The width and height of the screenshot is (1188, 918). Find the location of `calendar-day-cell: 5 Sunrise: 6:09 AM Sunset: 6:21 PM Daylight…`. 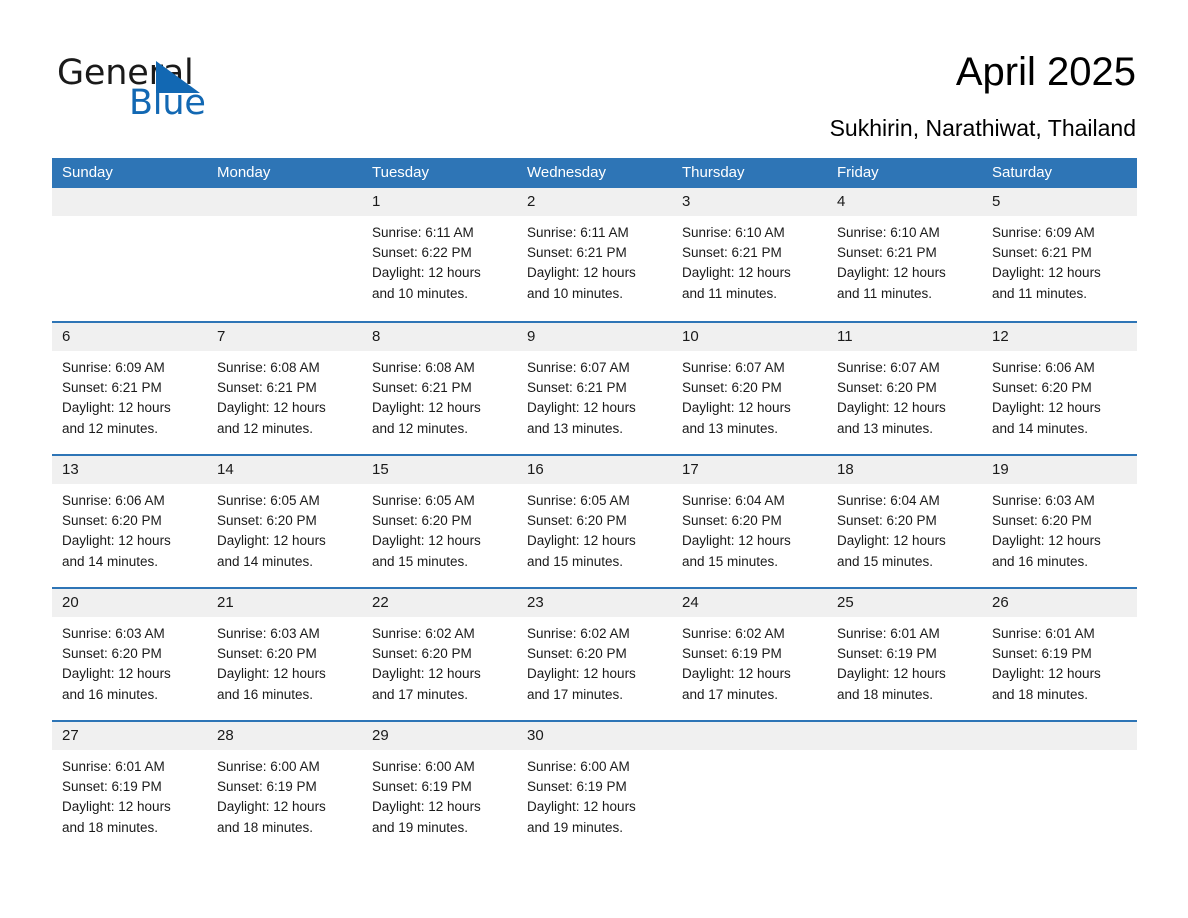

calendar-day-cell: 5 Sunrise: 6:09 AM Sunset: 6:21 PM Daylight… is located at coordinates (1059, 254).